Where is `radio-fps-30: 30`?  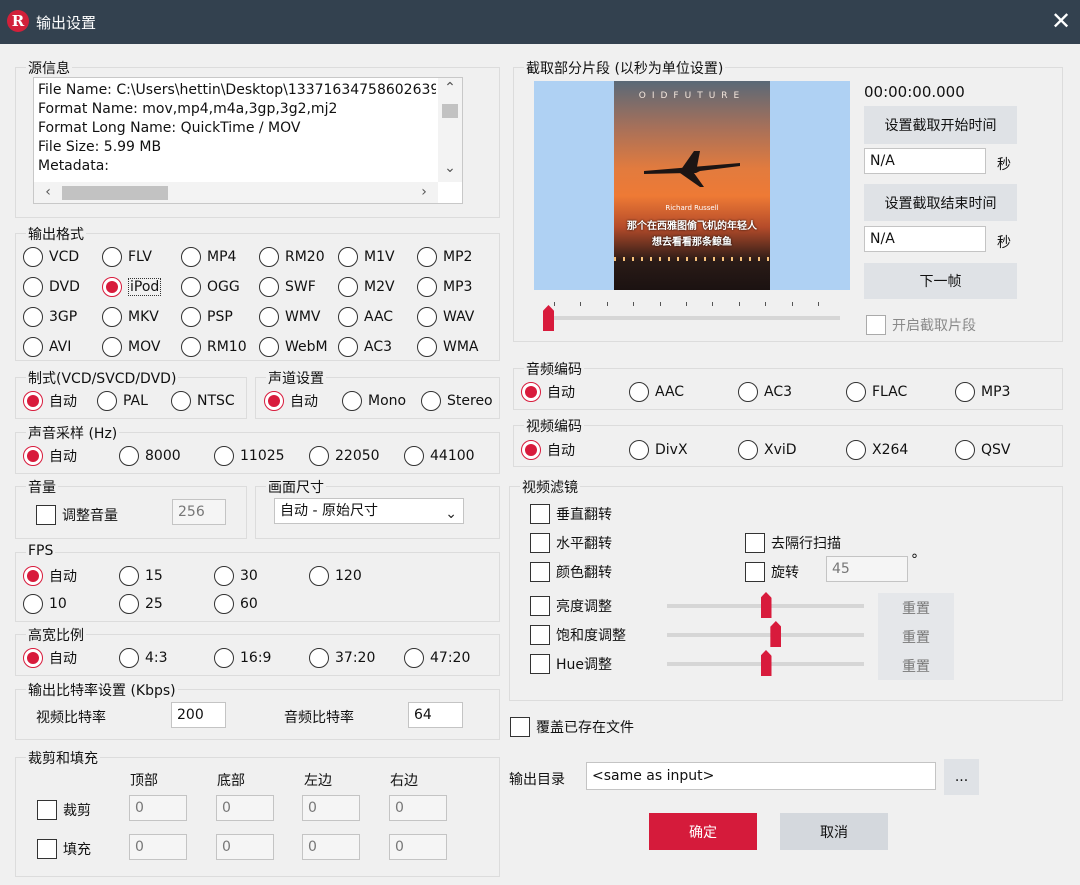
radio-fps-30: 30 is located at coordinates (236, 576).